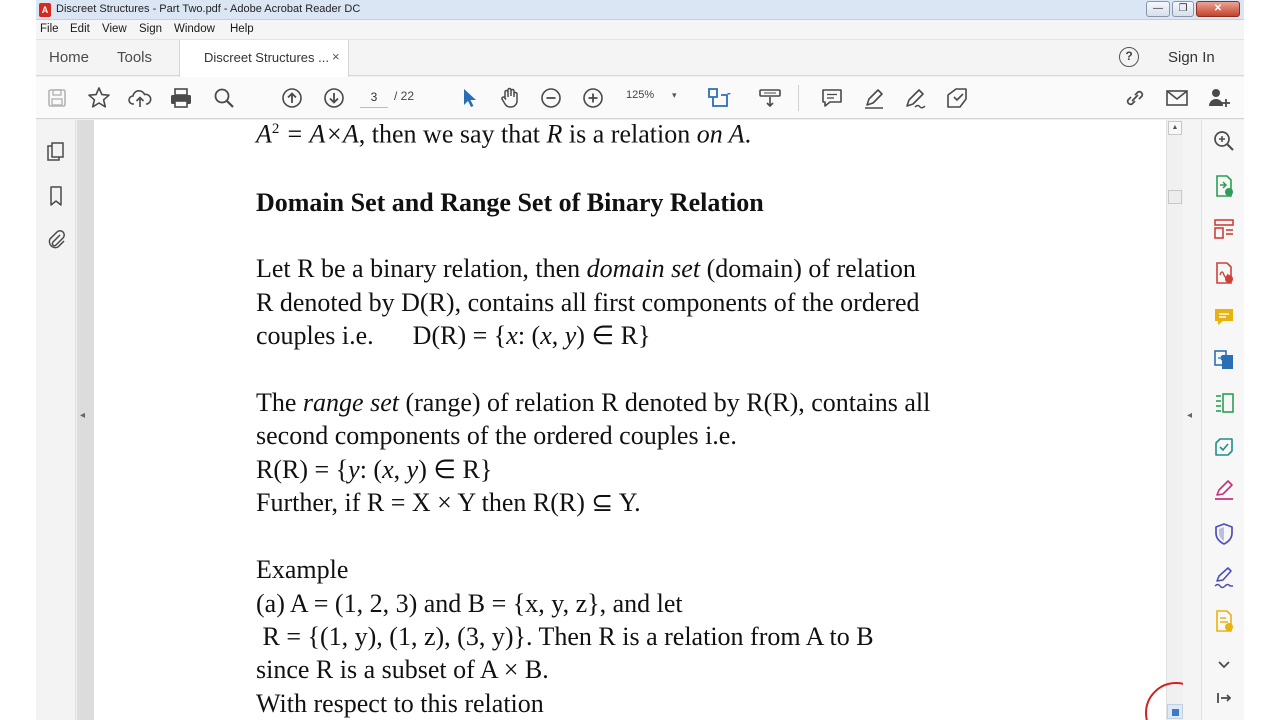 Image resolution: width=1280 pixels, height=720 pixels. What do you see at coordinates (292, 98) in the screenshot?
I see `page-up-icon` at bounding box center [292, 98].